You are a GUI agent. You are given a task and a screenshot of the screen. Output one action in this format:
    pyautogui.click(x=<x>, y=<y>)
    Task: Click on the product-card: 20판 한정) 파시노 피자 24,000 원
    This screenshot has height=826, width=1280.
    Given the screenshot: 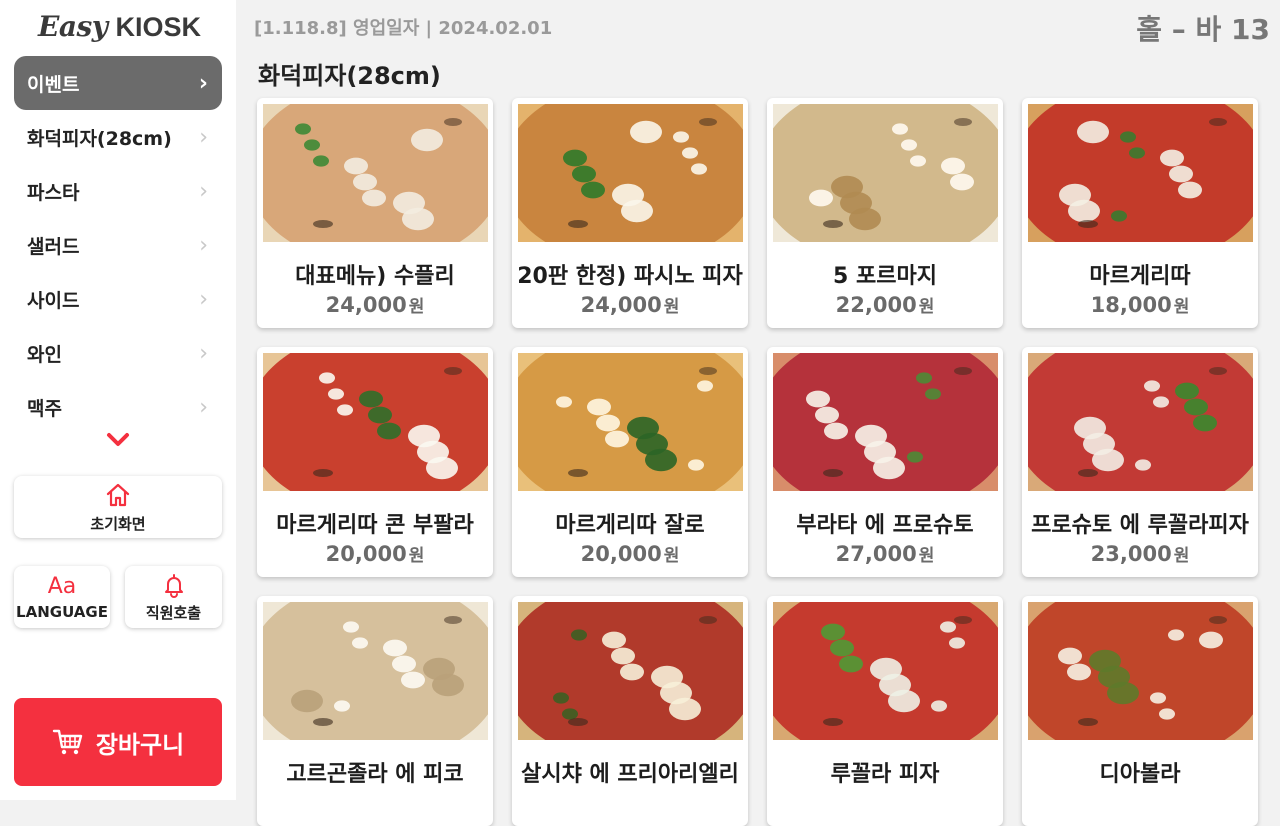 What is the action you would take?
    pyautogui.click(x=630, y=213)
    